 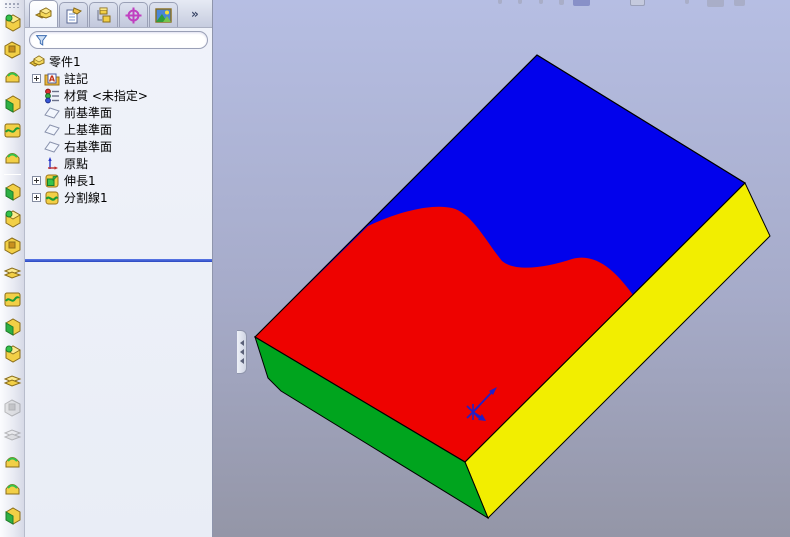 I want to click on tree-row-part-root: 零件1, so click(x=118, y=61).